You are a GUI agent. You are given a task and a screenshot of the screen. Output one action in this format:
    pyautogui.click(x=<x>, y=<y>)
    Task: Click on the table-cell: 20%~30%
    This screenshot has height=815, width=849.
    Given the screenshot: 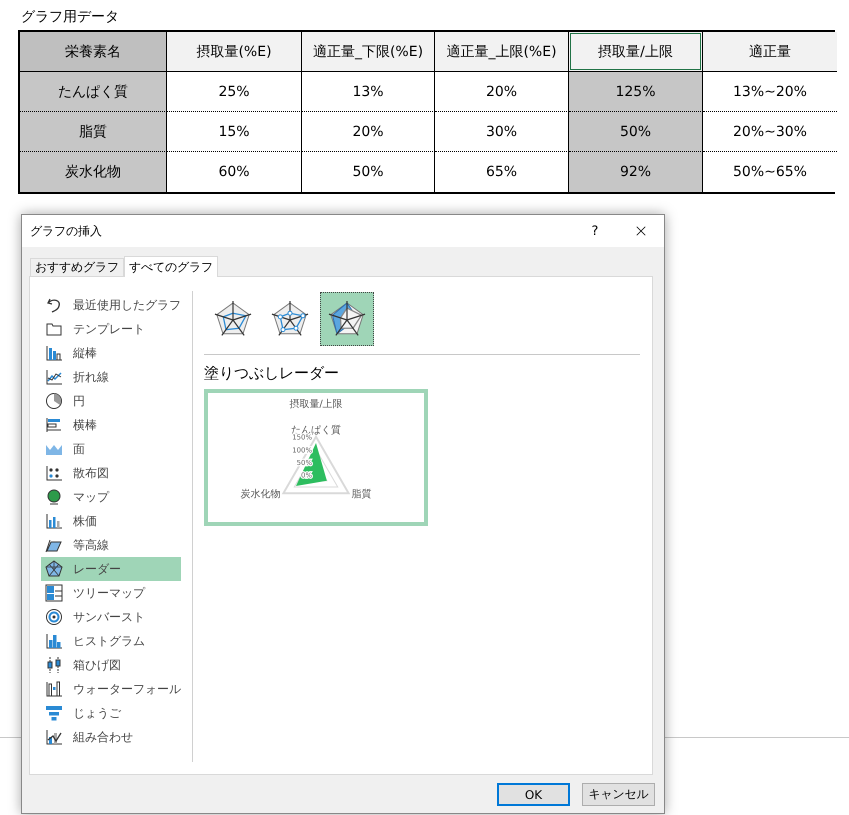 What is the action you would take?
    pyautogui.click(x=770, y=132)
    